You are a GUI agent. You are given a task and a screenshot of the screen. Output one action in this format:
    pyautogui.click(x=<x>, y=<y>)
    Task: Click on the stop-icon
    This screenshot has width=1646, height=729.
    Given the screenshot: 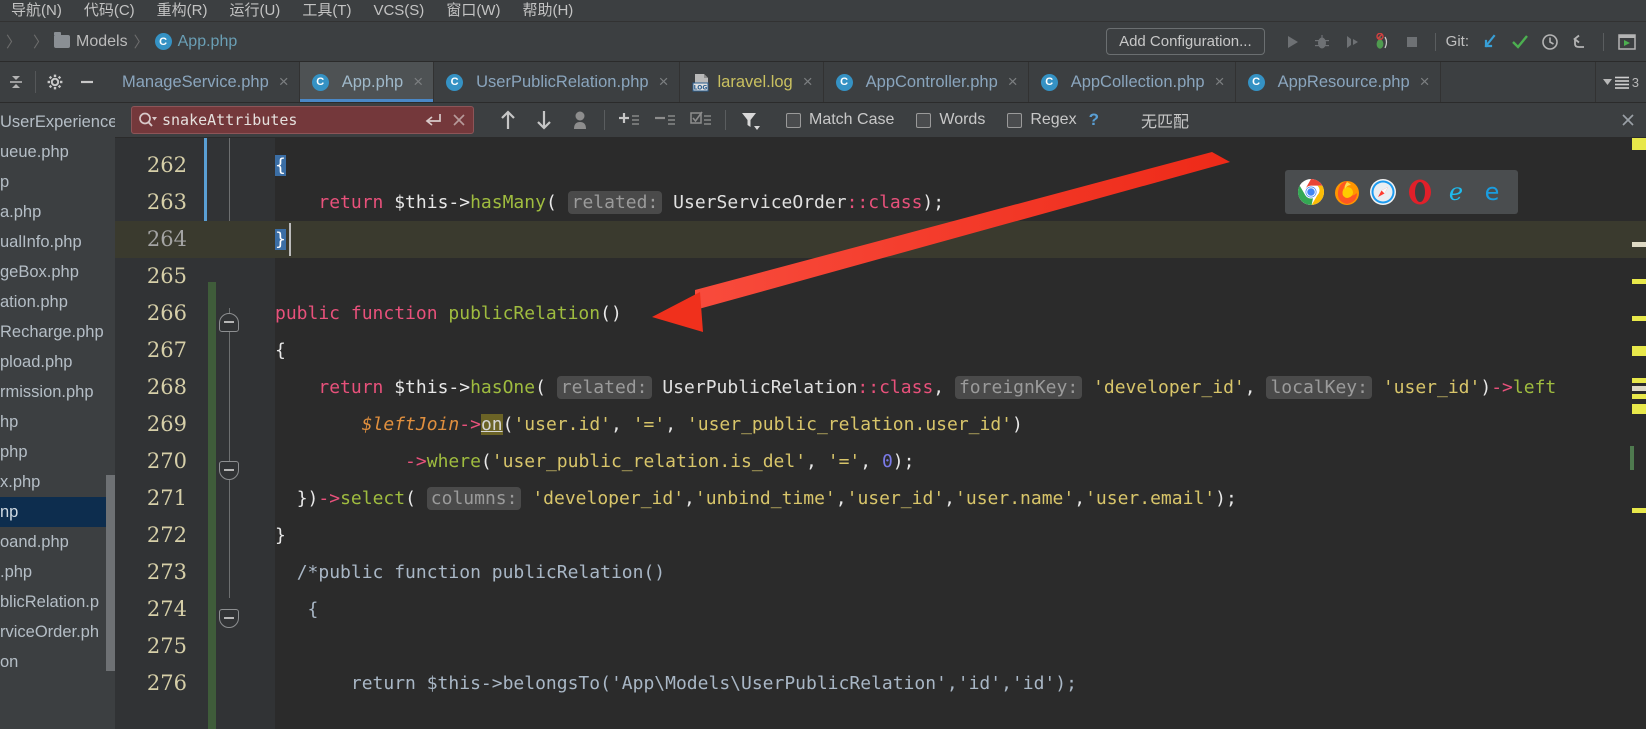 What is the action you would take?
    pyautogui.click(x=1412, y=42)
    